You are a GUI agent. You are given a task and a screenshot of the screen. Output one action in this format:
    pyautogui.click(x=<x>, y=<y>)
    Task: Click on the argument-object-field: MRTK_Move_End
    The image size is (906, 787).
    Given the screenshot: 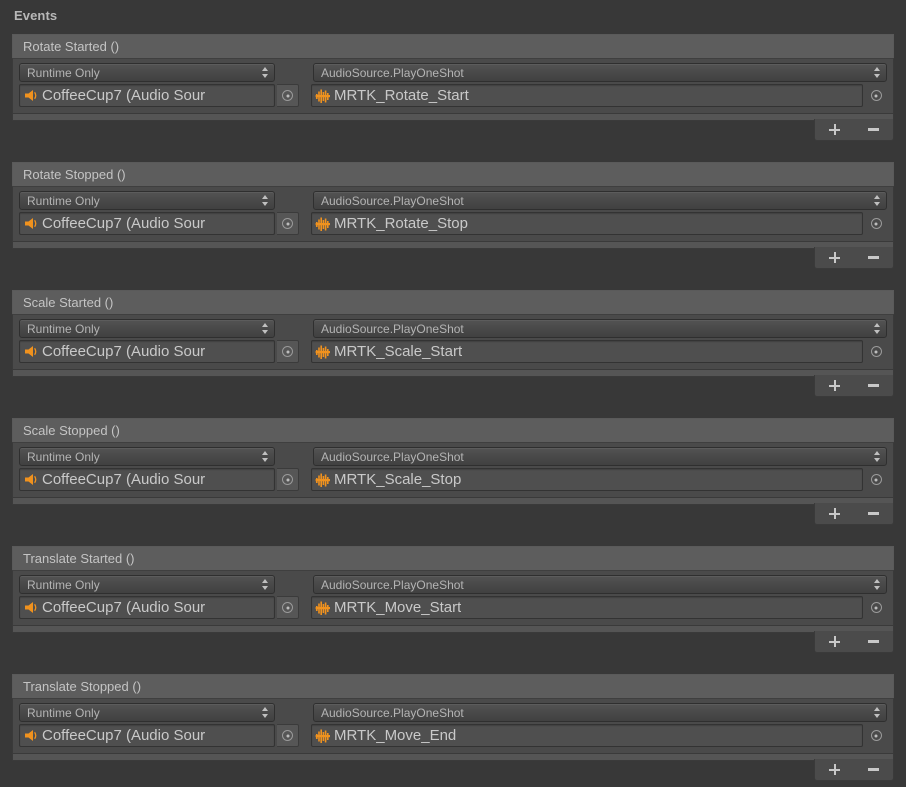 What is the action you would take?
    pyautogui.click(x=587, y=735)
    